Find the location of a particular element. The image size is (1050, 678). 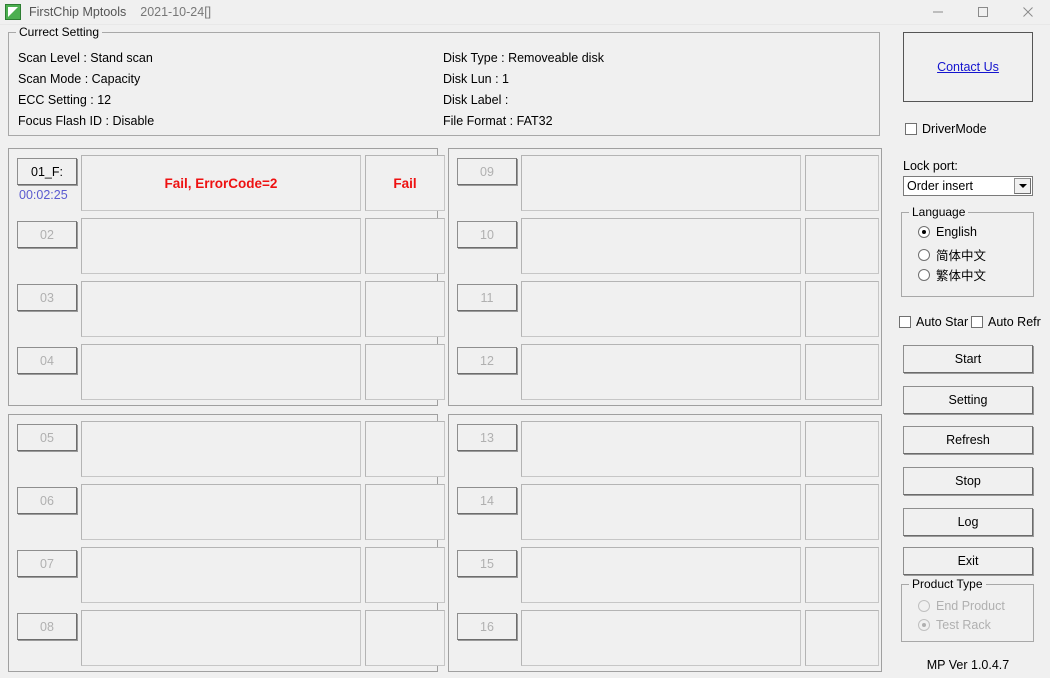

current-setting-title: Currect Setting is located at coordinates (59, 32).